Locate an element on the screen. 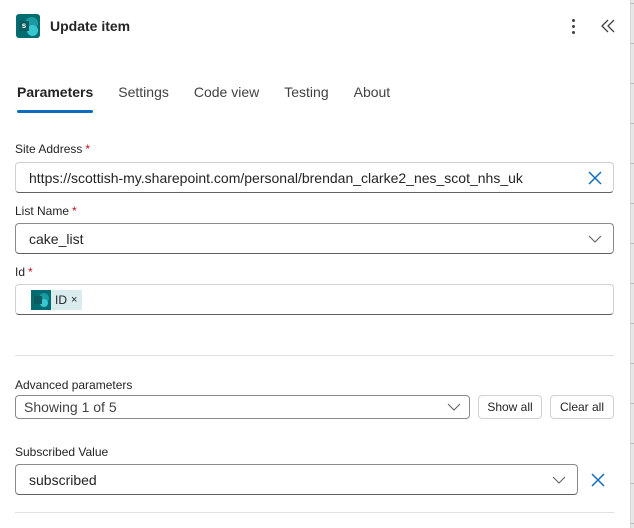 Image resolution: width=634 pixels, height=528 pixels. collapse-panel-button is located at coordinates (609, 26).